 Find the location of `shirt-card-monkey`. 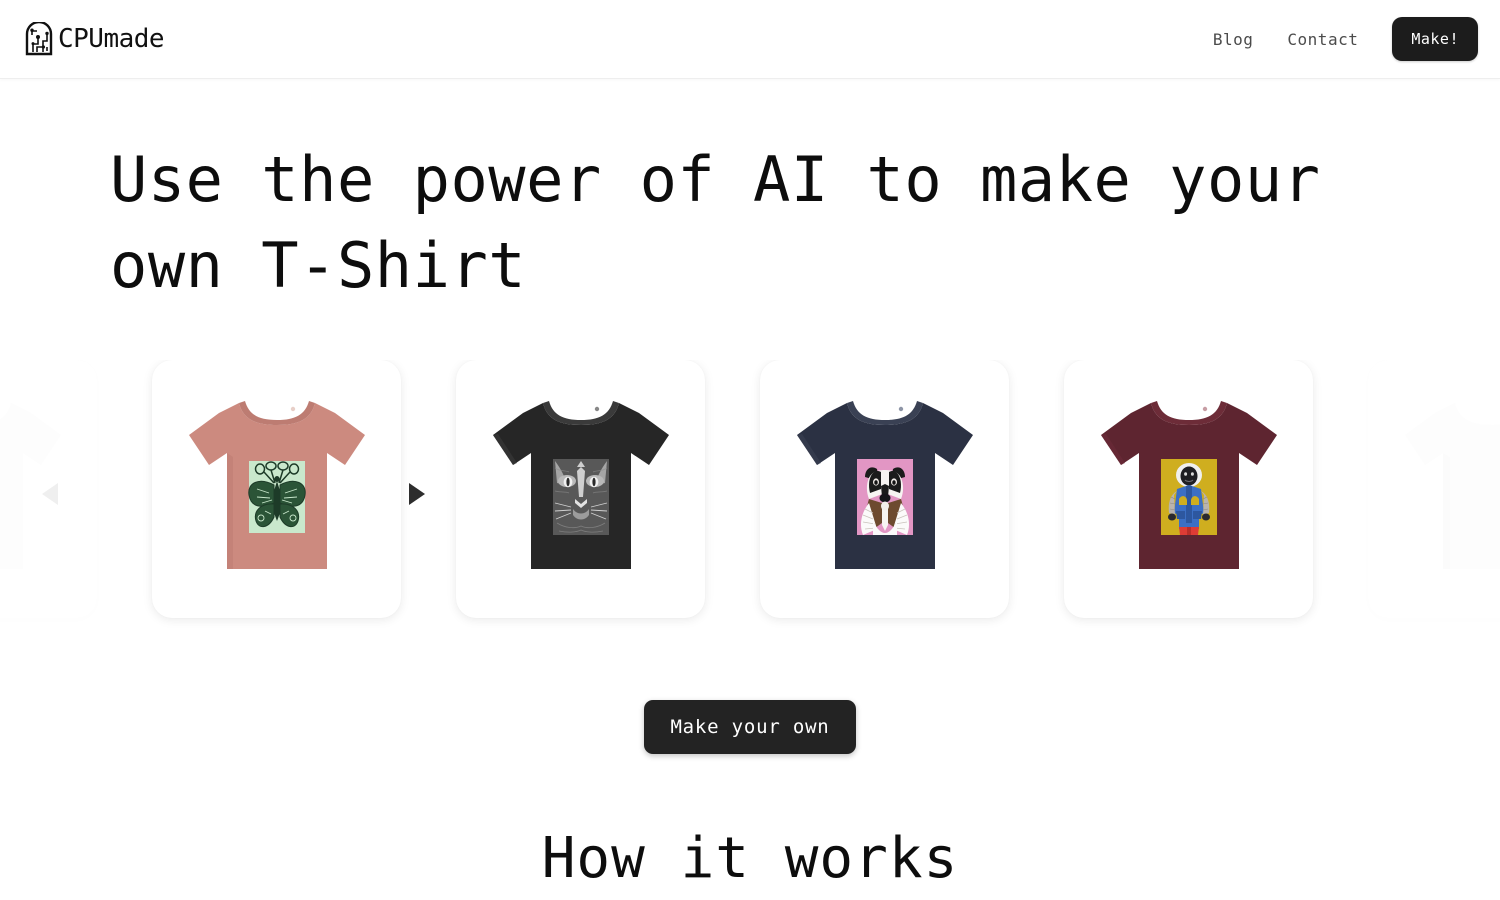

shirt-card-monkey is located at coordinates (1188, 489).